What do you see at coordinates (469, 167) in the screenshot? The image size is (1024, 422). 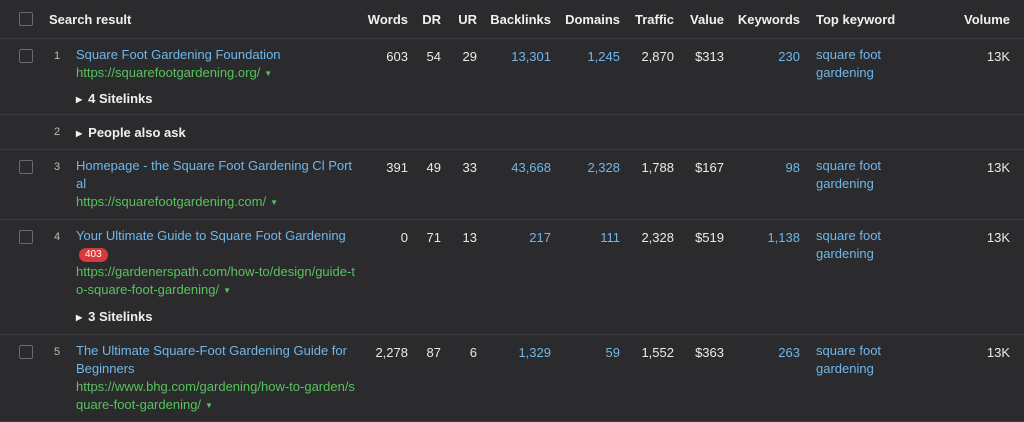 I see `ur-value: 33` at bounding box center [469, 167].